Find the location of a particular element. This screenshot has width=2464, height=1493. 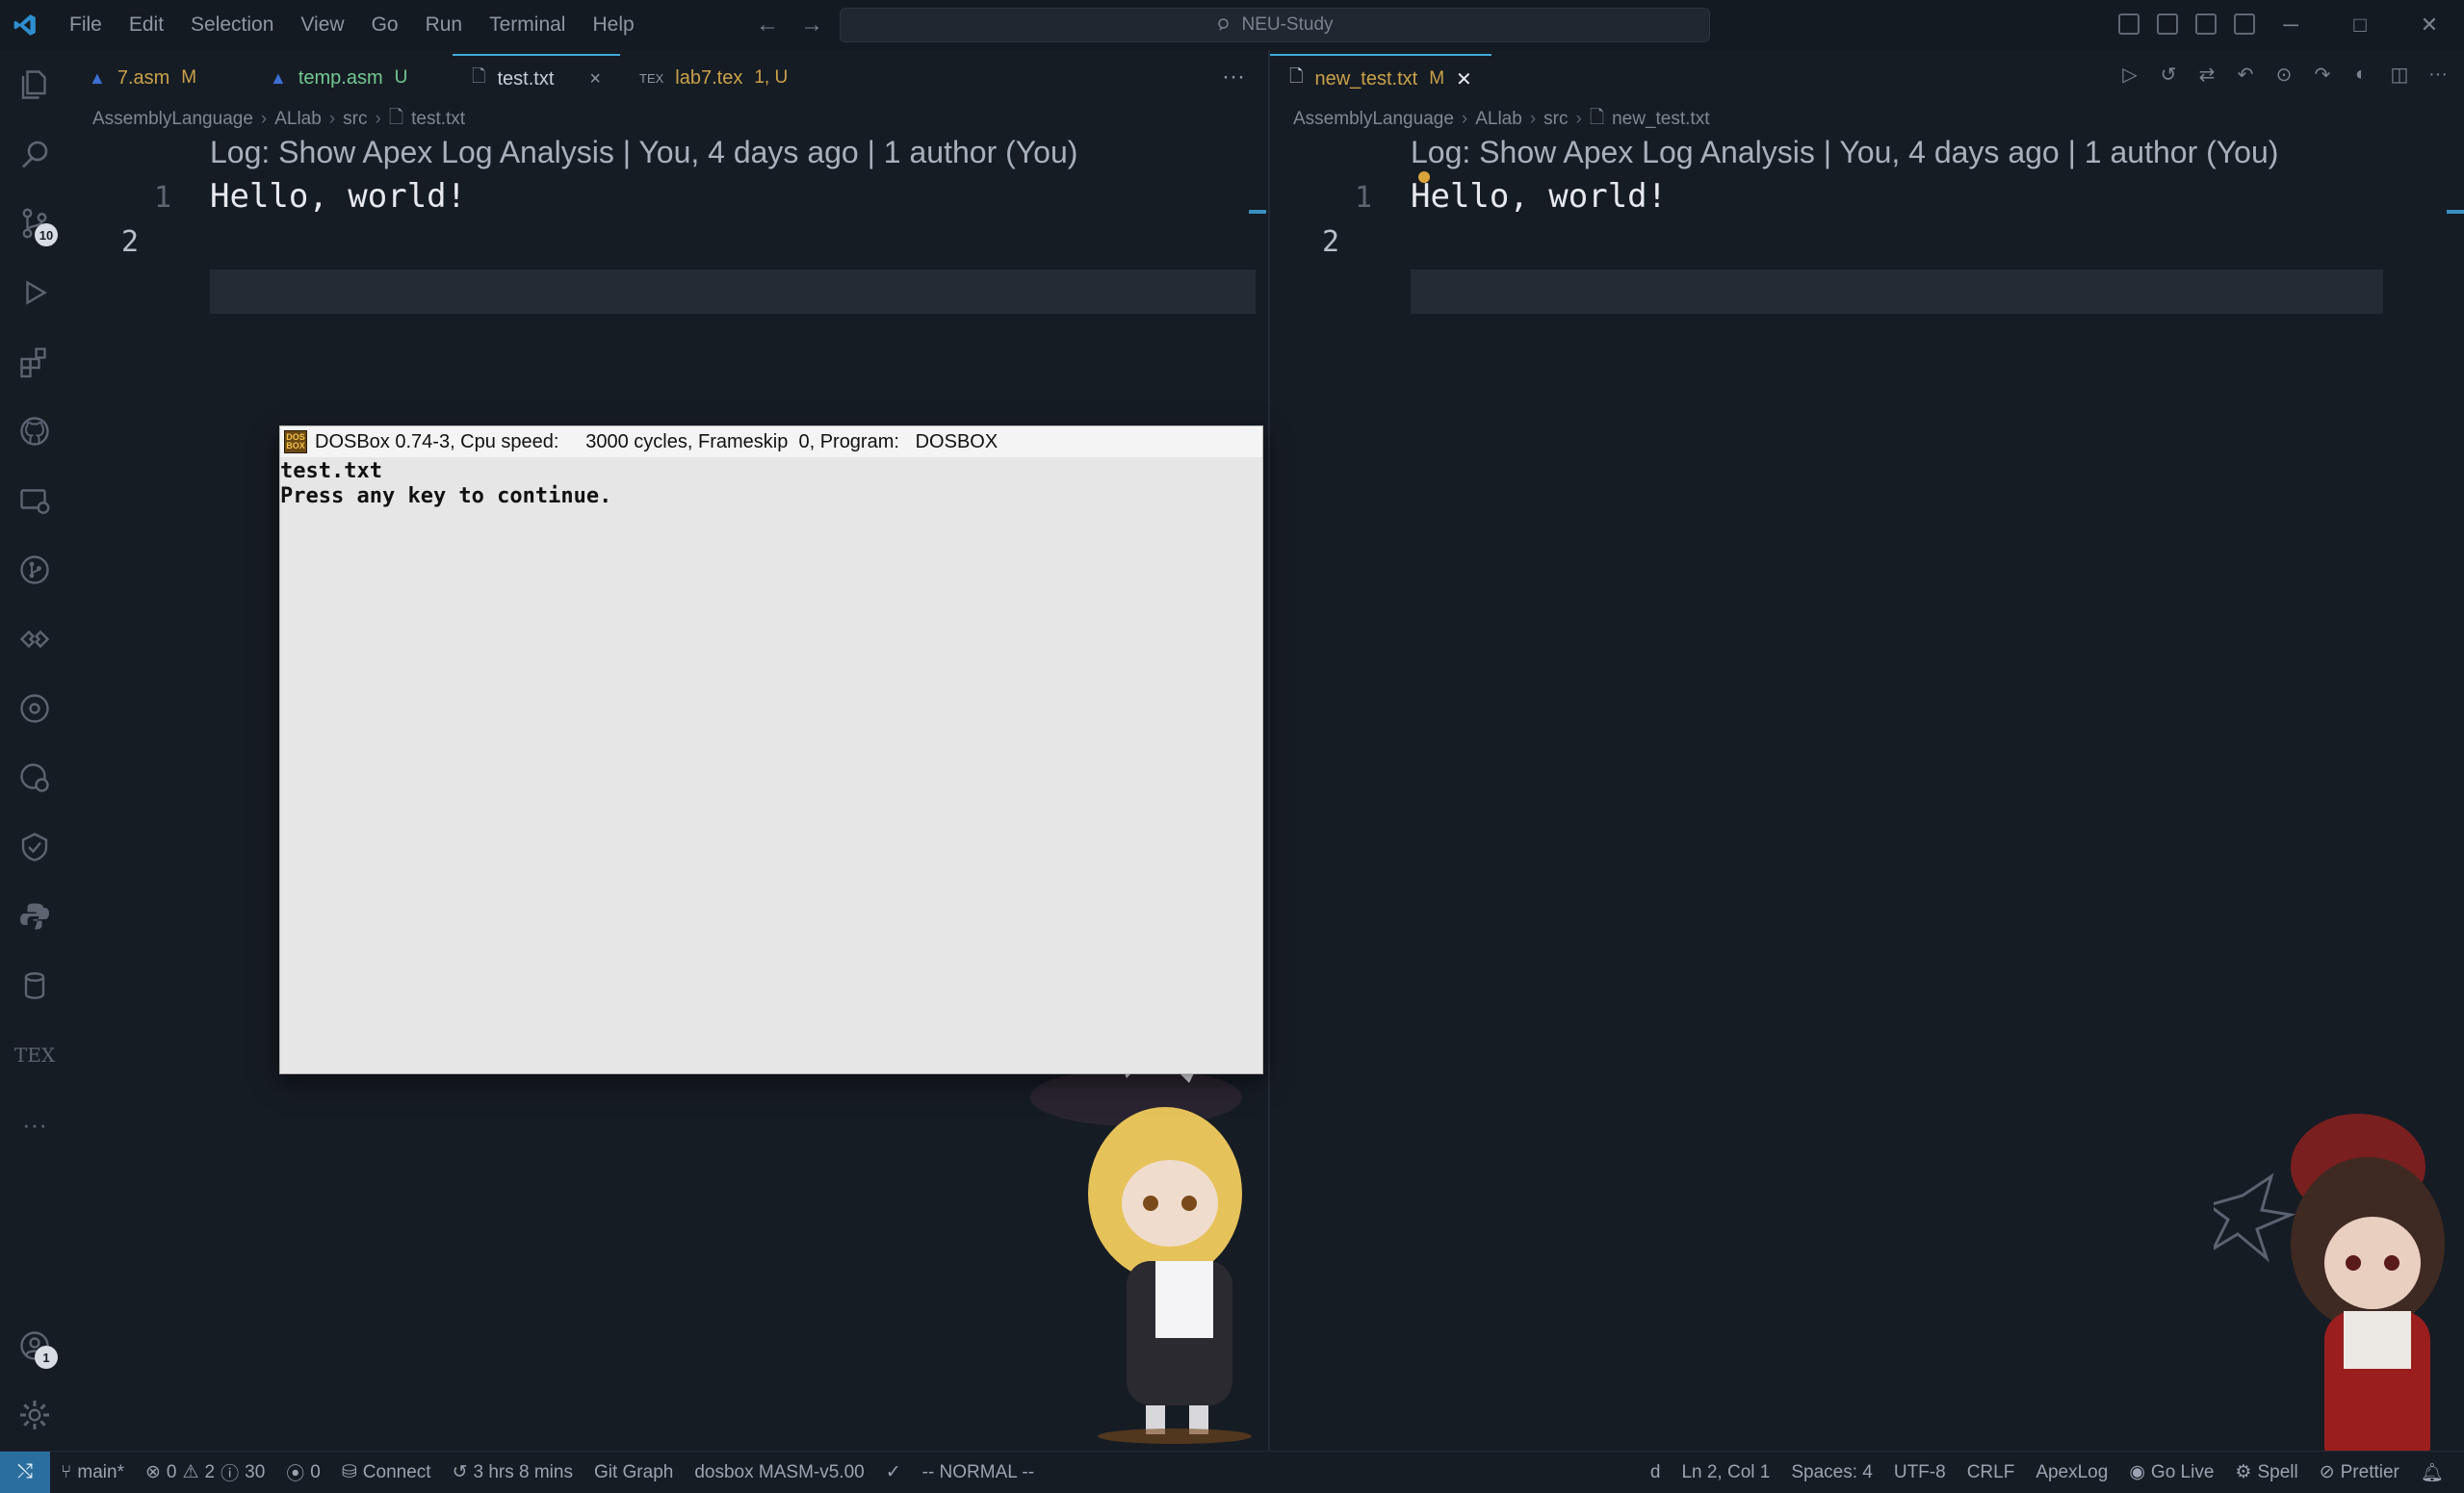

database-icon is located at coordinates (34, 986).